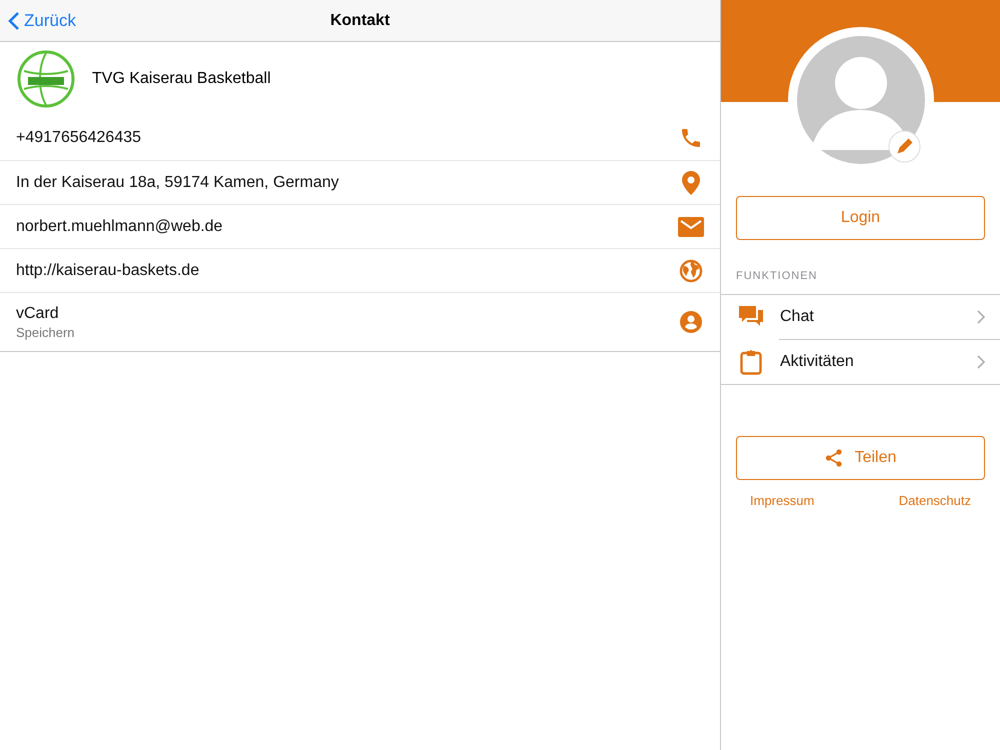 Image resolution: width=1000 pixels, height=750 pixels. I want to click on contact-value: +4917656426435, so click(79, 138).